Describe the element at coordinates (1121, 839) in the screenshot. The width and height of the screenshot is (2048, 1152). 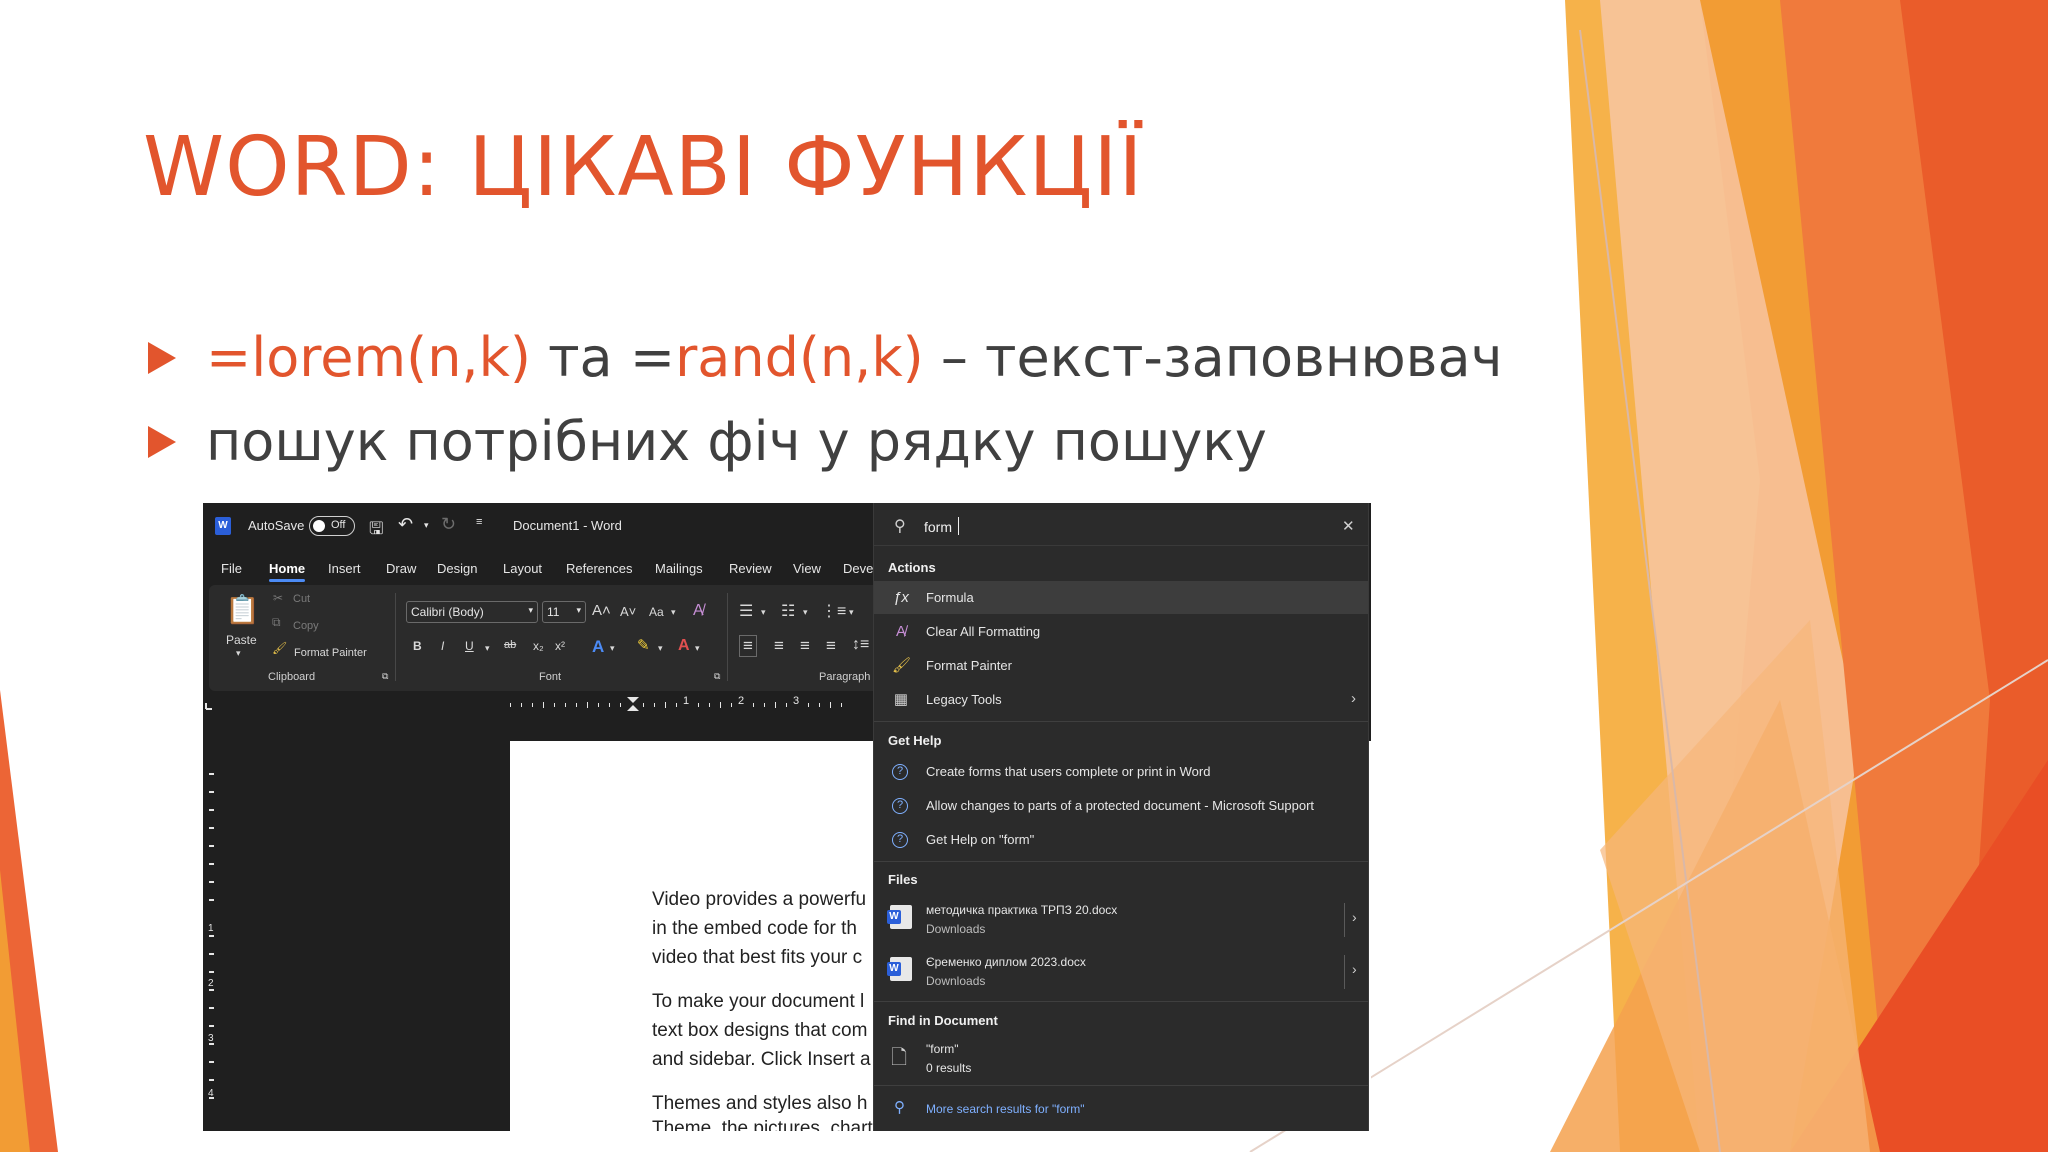
I see `help-item: ? Get Help on "form"` at that location.